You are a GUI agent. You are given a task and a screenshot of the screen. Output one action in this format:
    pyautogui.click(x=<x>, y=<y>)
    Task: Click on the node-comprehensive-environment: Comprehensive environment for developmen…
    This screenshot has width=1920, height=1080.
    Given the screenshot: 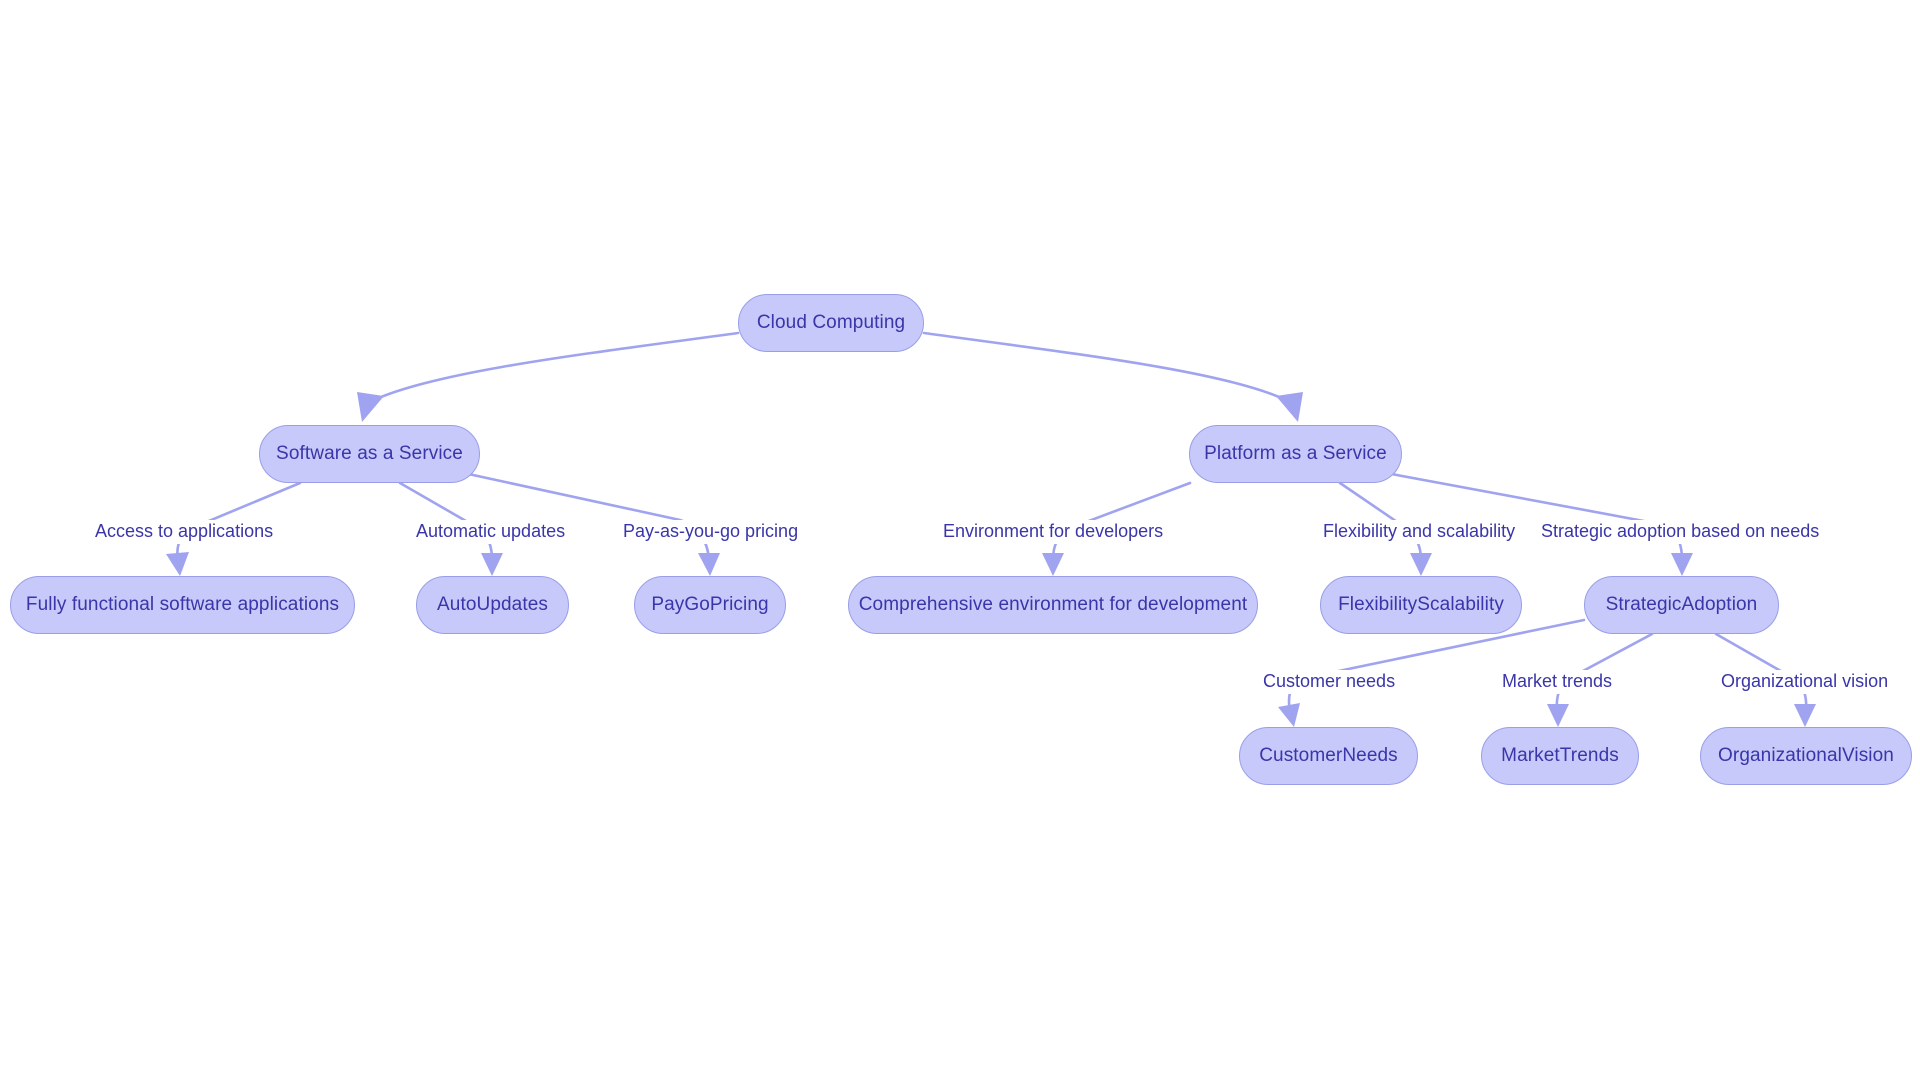 What is the action you would take?
    pyautogui.click(x=1053, y=605)
    